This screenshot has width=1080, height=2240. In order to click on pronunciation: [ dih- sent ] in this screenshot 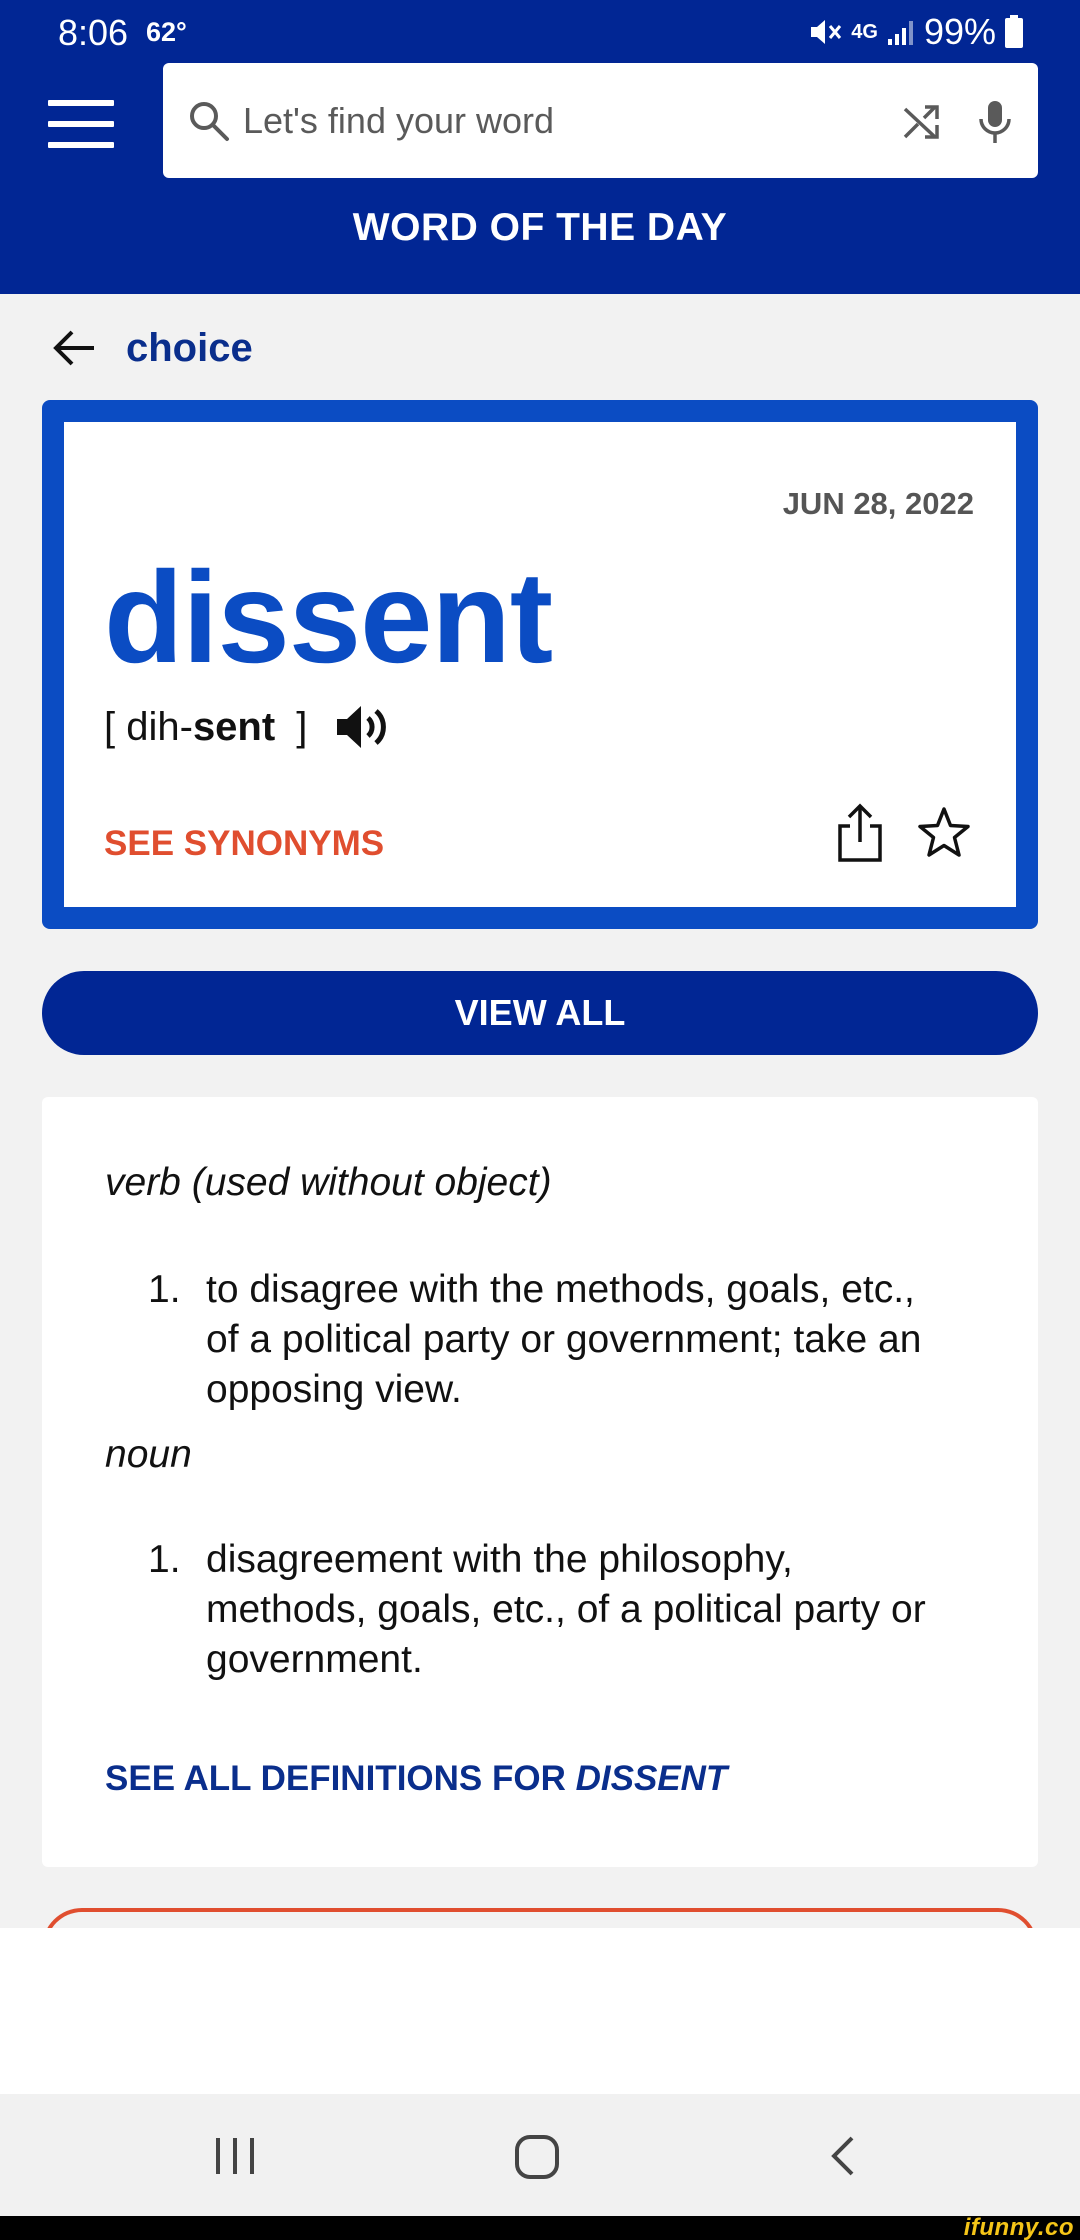, I will do `click(246, 727)`.